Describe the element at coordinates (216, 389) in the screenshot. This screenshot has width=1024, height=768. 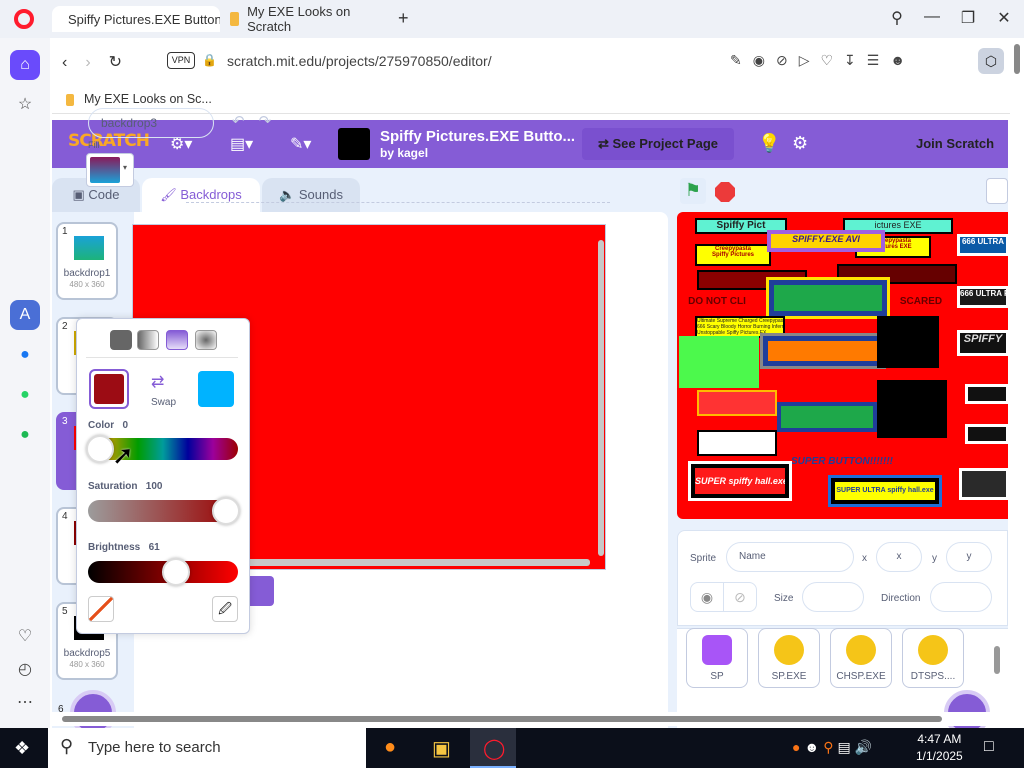
I see `secondary-color-swatch` at that location.